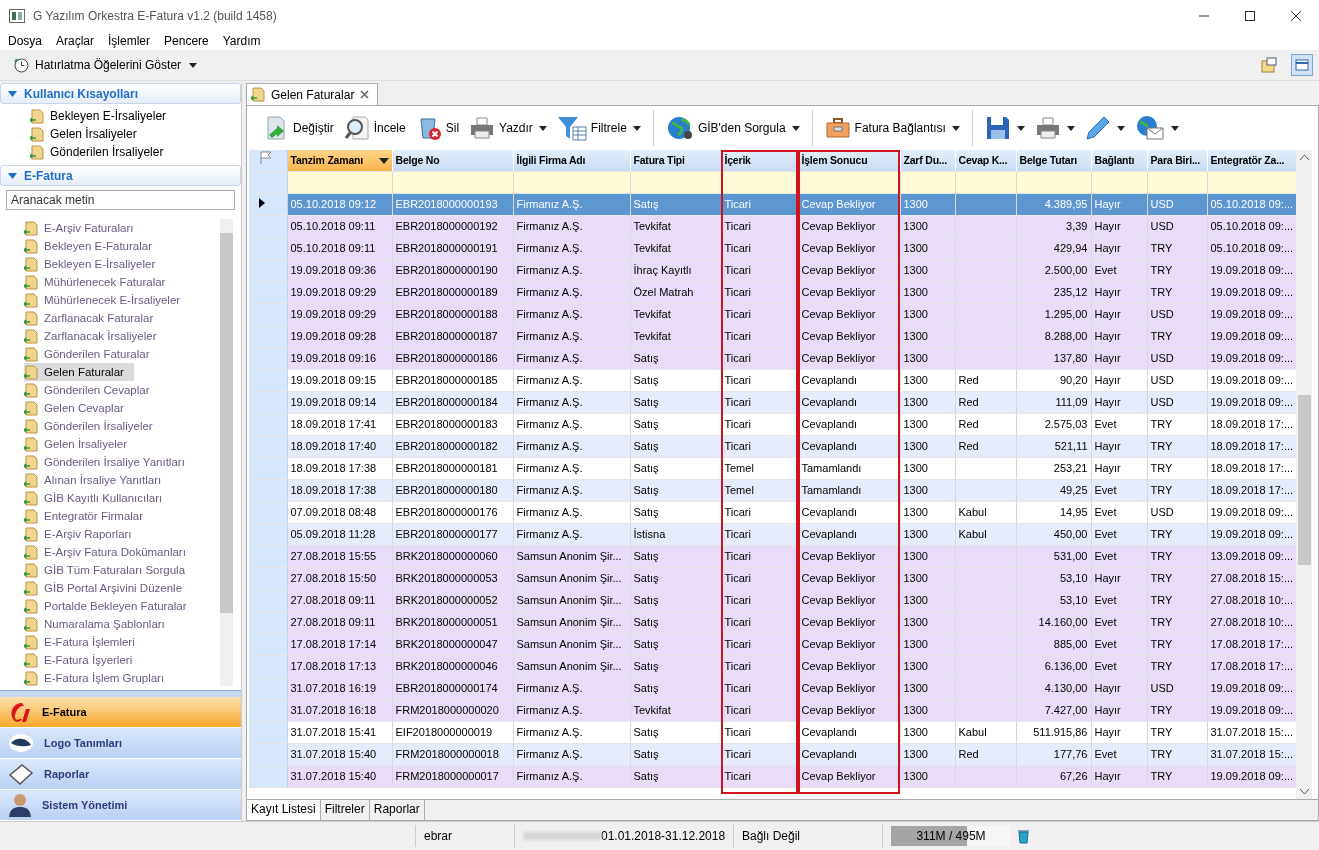 This screenshot has width=1319, height=850. Describe the element at coordinates (838, 622) in the screenshot. I see `table-cell: Cevap Bekliyor` at that location.